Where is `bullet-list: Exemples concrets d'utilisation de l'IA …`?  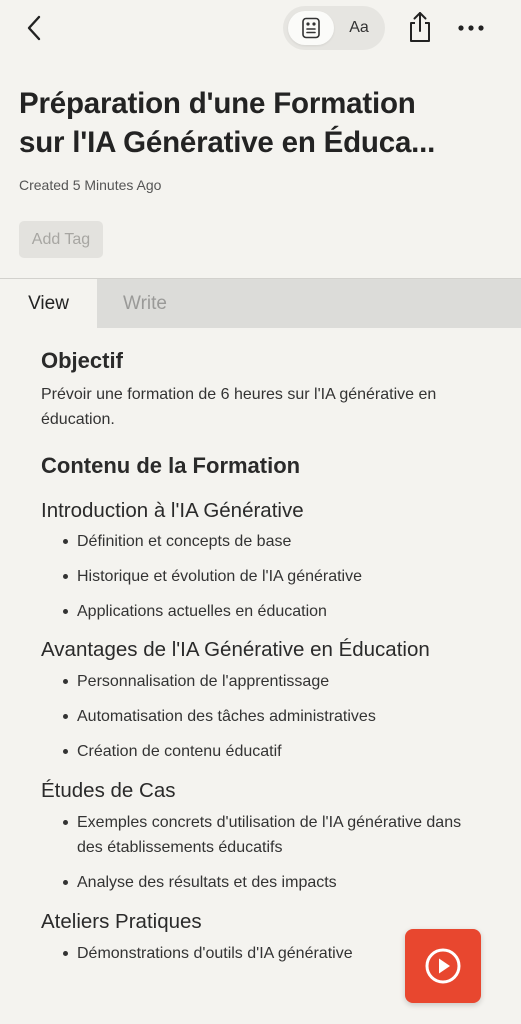
bullet-list: Exemples concrets d'utilisation de l'IA … is located at coordinates (266, 852).